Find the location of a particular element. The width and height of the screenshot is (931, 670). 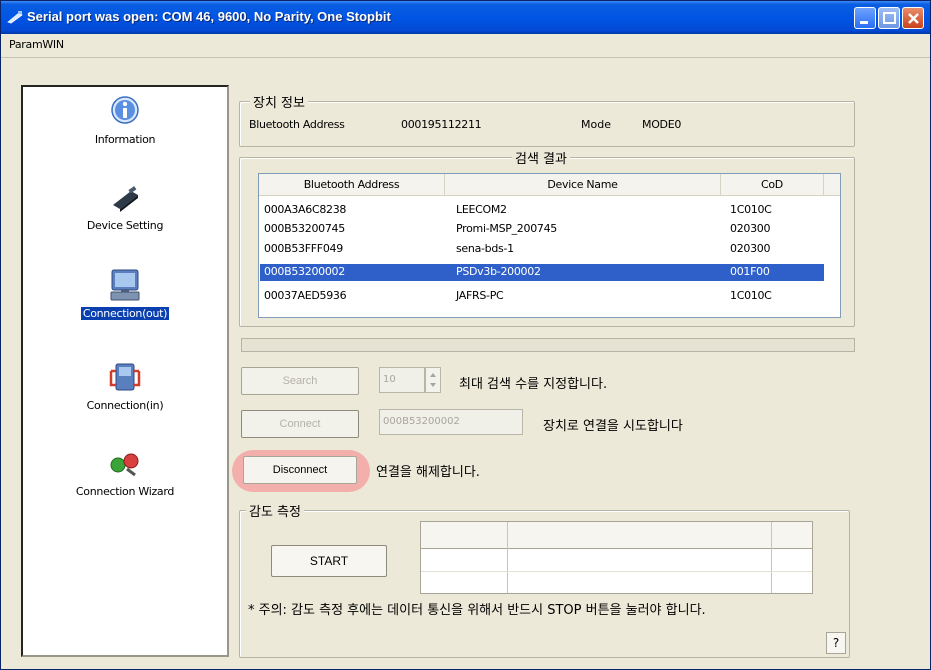

minimize-icon is located at coordinates (864, 22).